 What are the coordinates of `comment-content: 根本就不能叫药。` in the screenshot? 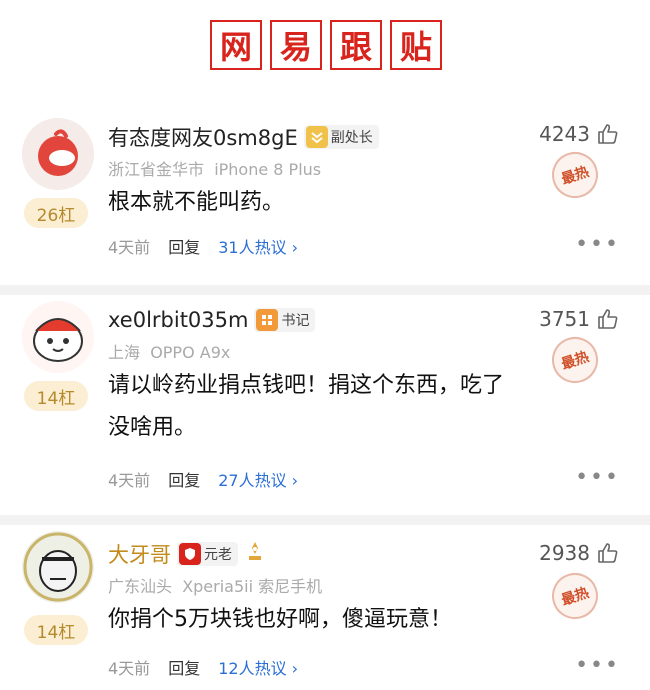 It's located at (196, 202).